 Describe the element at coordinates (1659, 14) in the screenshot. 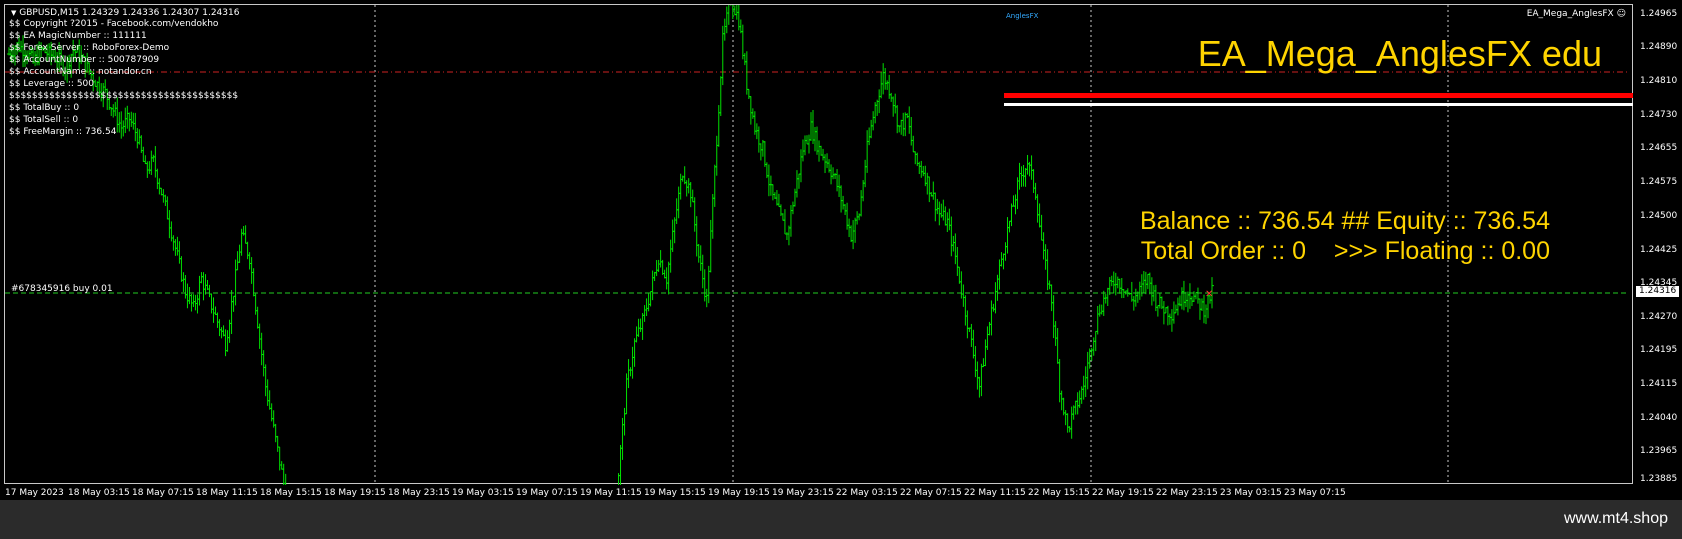

I see `price-tick: 1.24965` at that location.